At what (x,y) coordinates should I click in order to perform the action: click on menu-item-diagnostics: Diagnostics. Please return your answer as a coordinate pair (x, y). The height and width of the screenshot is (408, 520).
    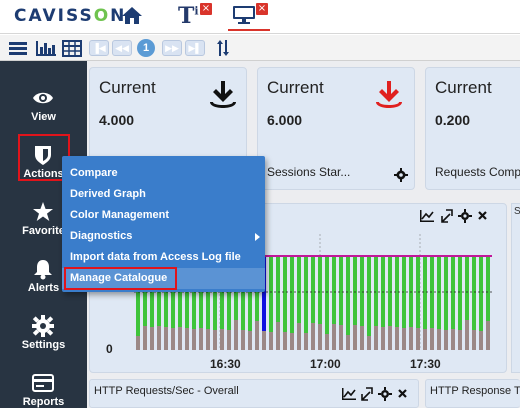
    Looking at the image, I should click on (163, 236).